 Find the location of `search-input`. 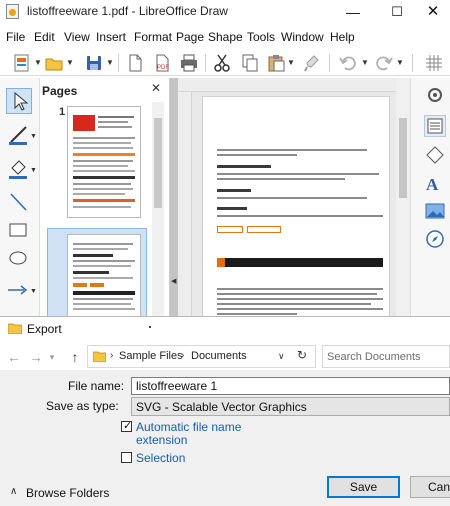

search-input is located at coordinates (387, 356).